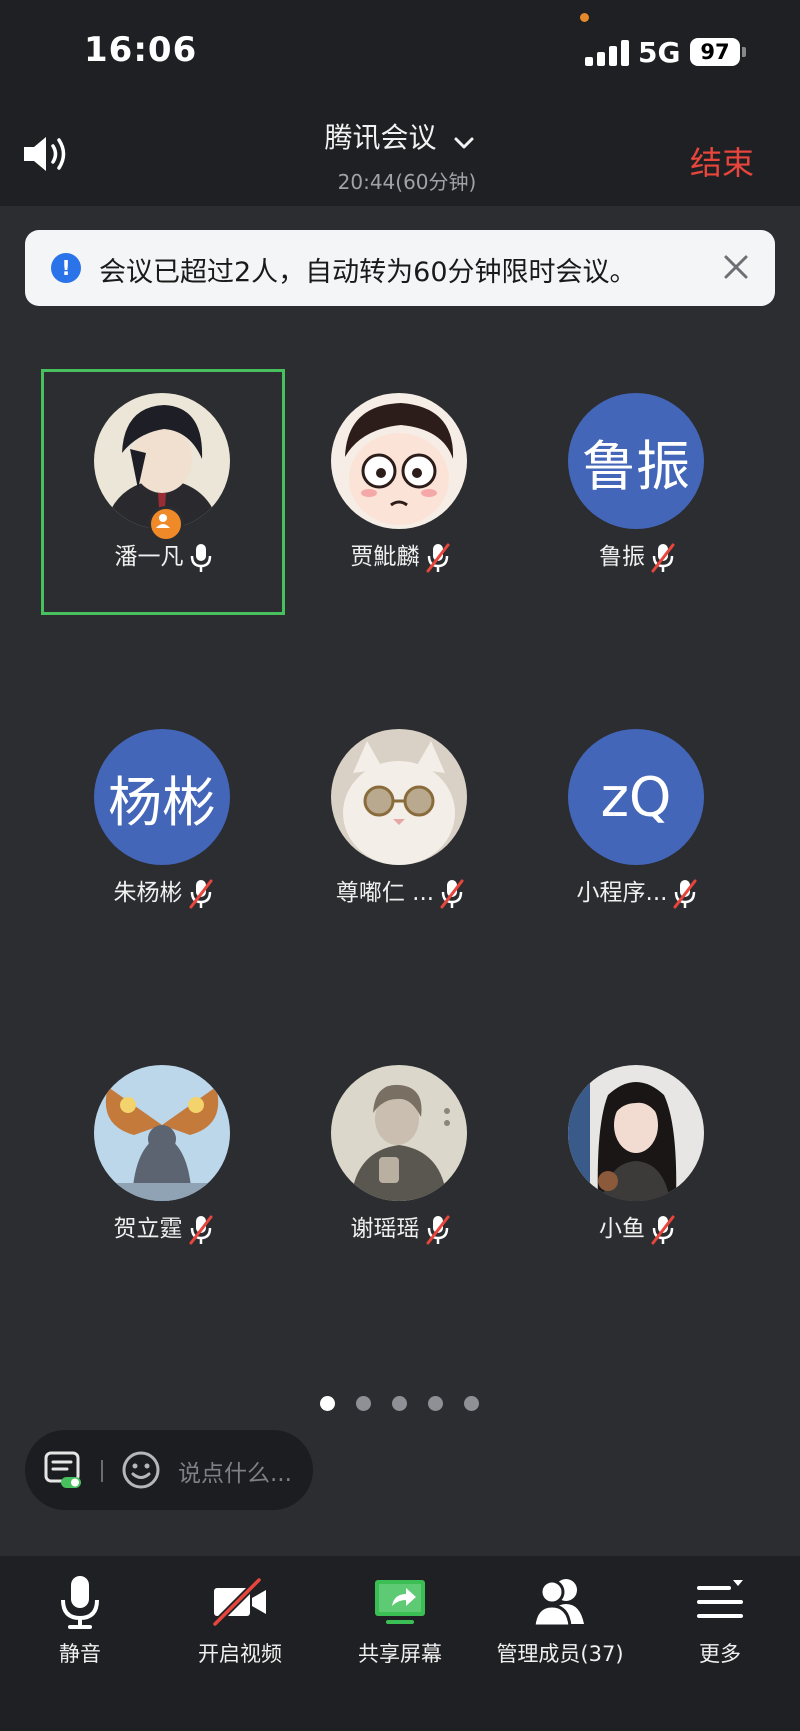 Image resolution: width=800 pixels, height=1731 pixels. Describe the element at coordinates (744, 52) in the screenshot. I see `battery-tip` at that location.